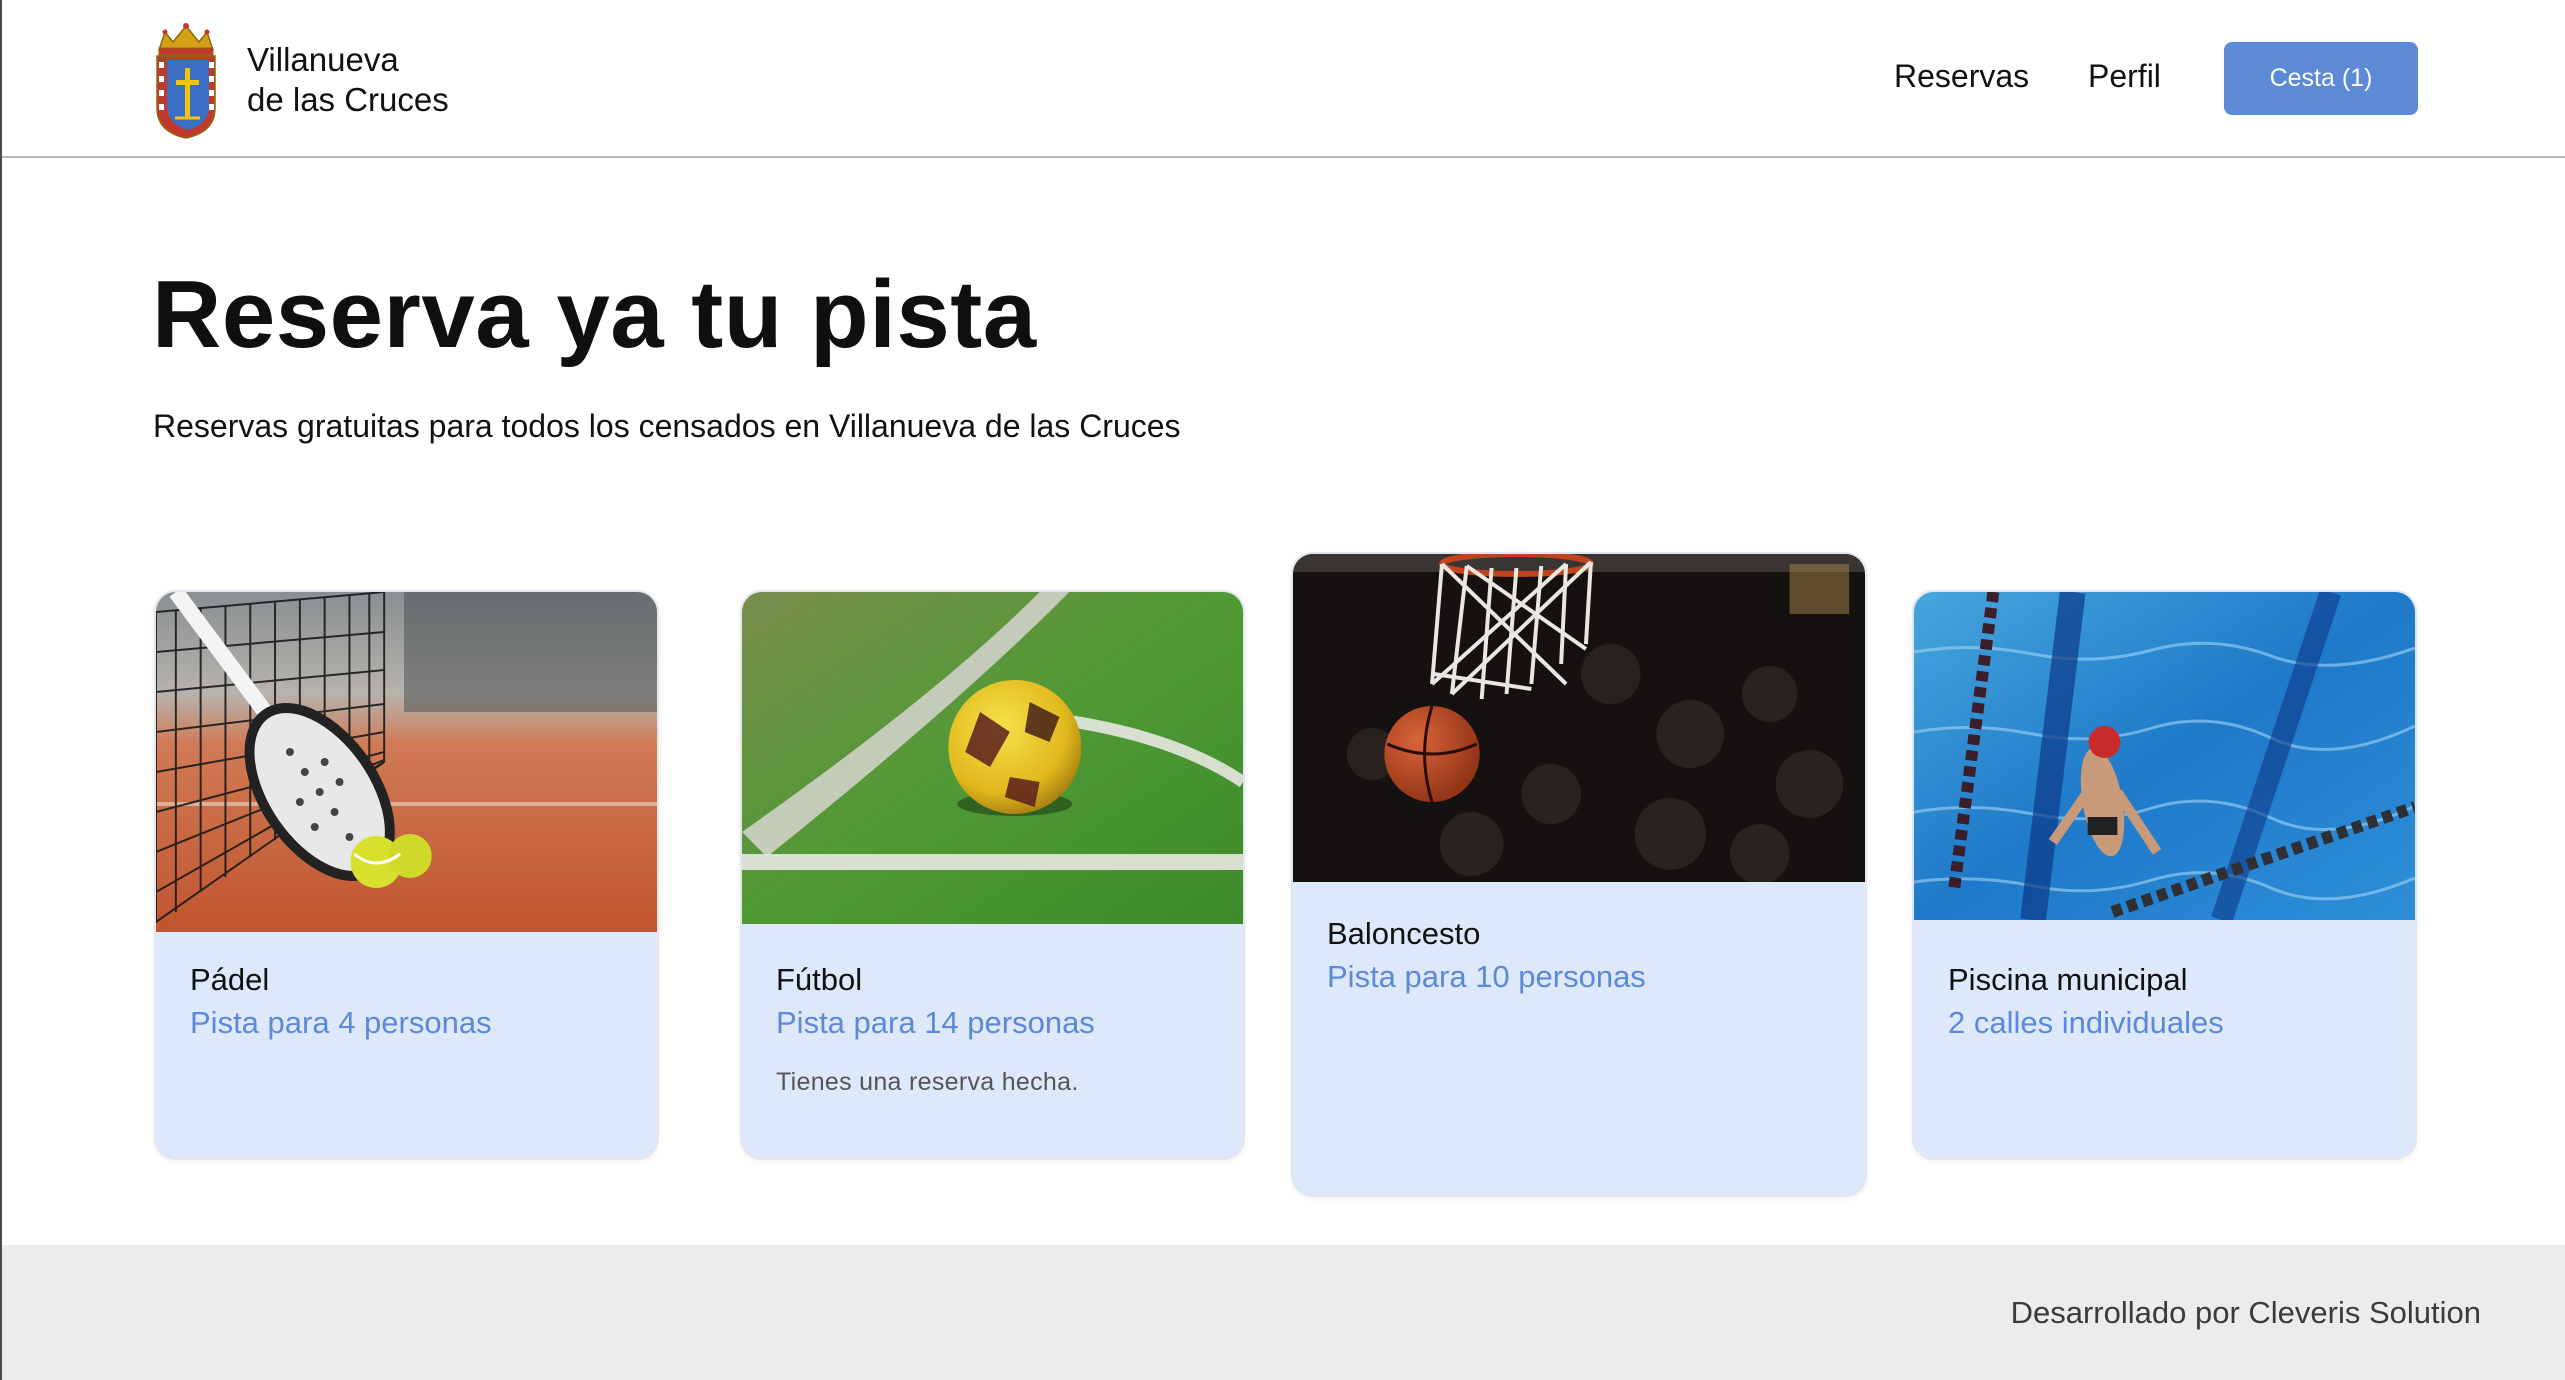 The width and height of the screenshot is (2565, 1380). I want to click on basketball-hoop-photo, so click(1579, 718).